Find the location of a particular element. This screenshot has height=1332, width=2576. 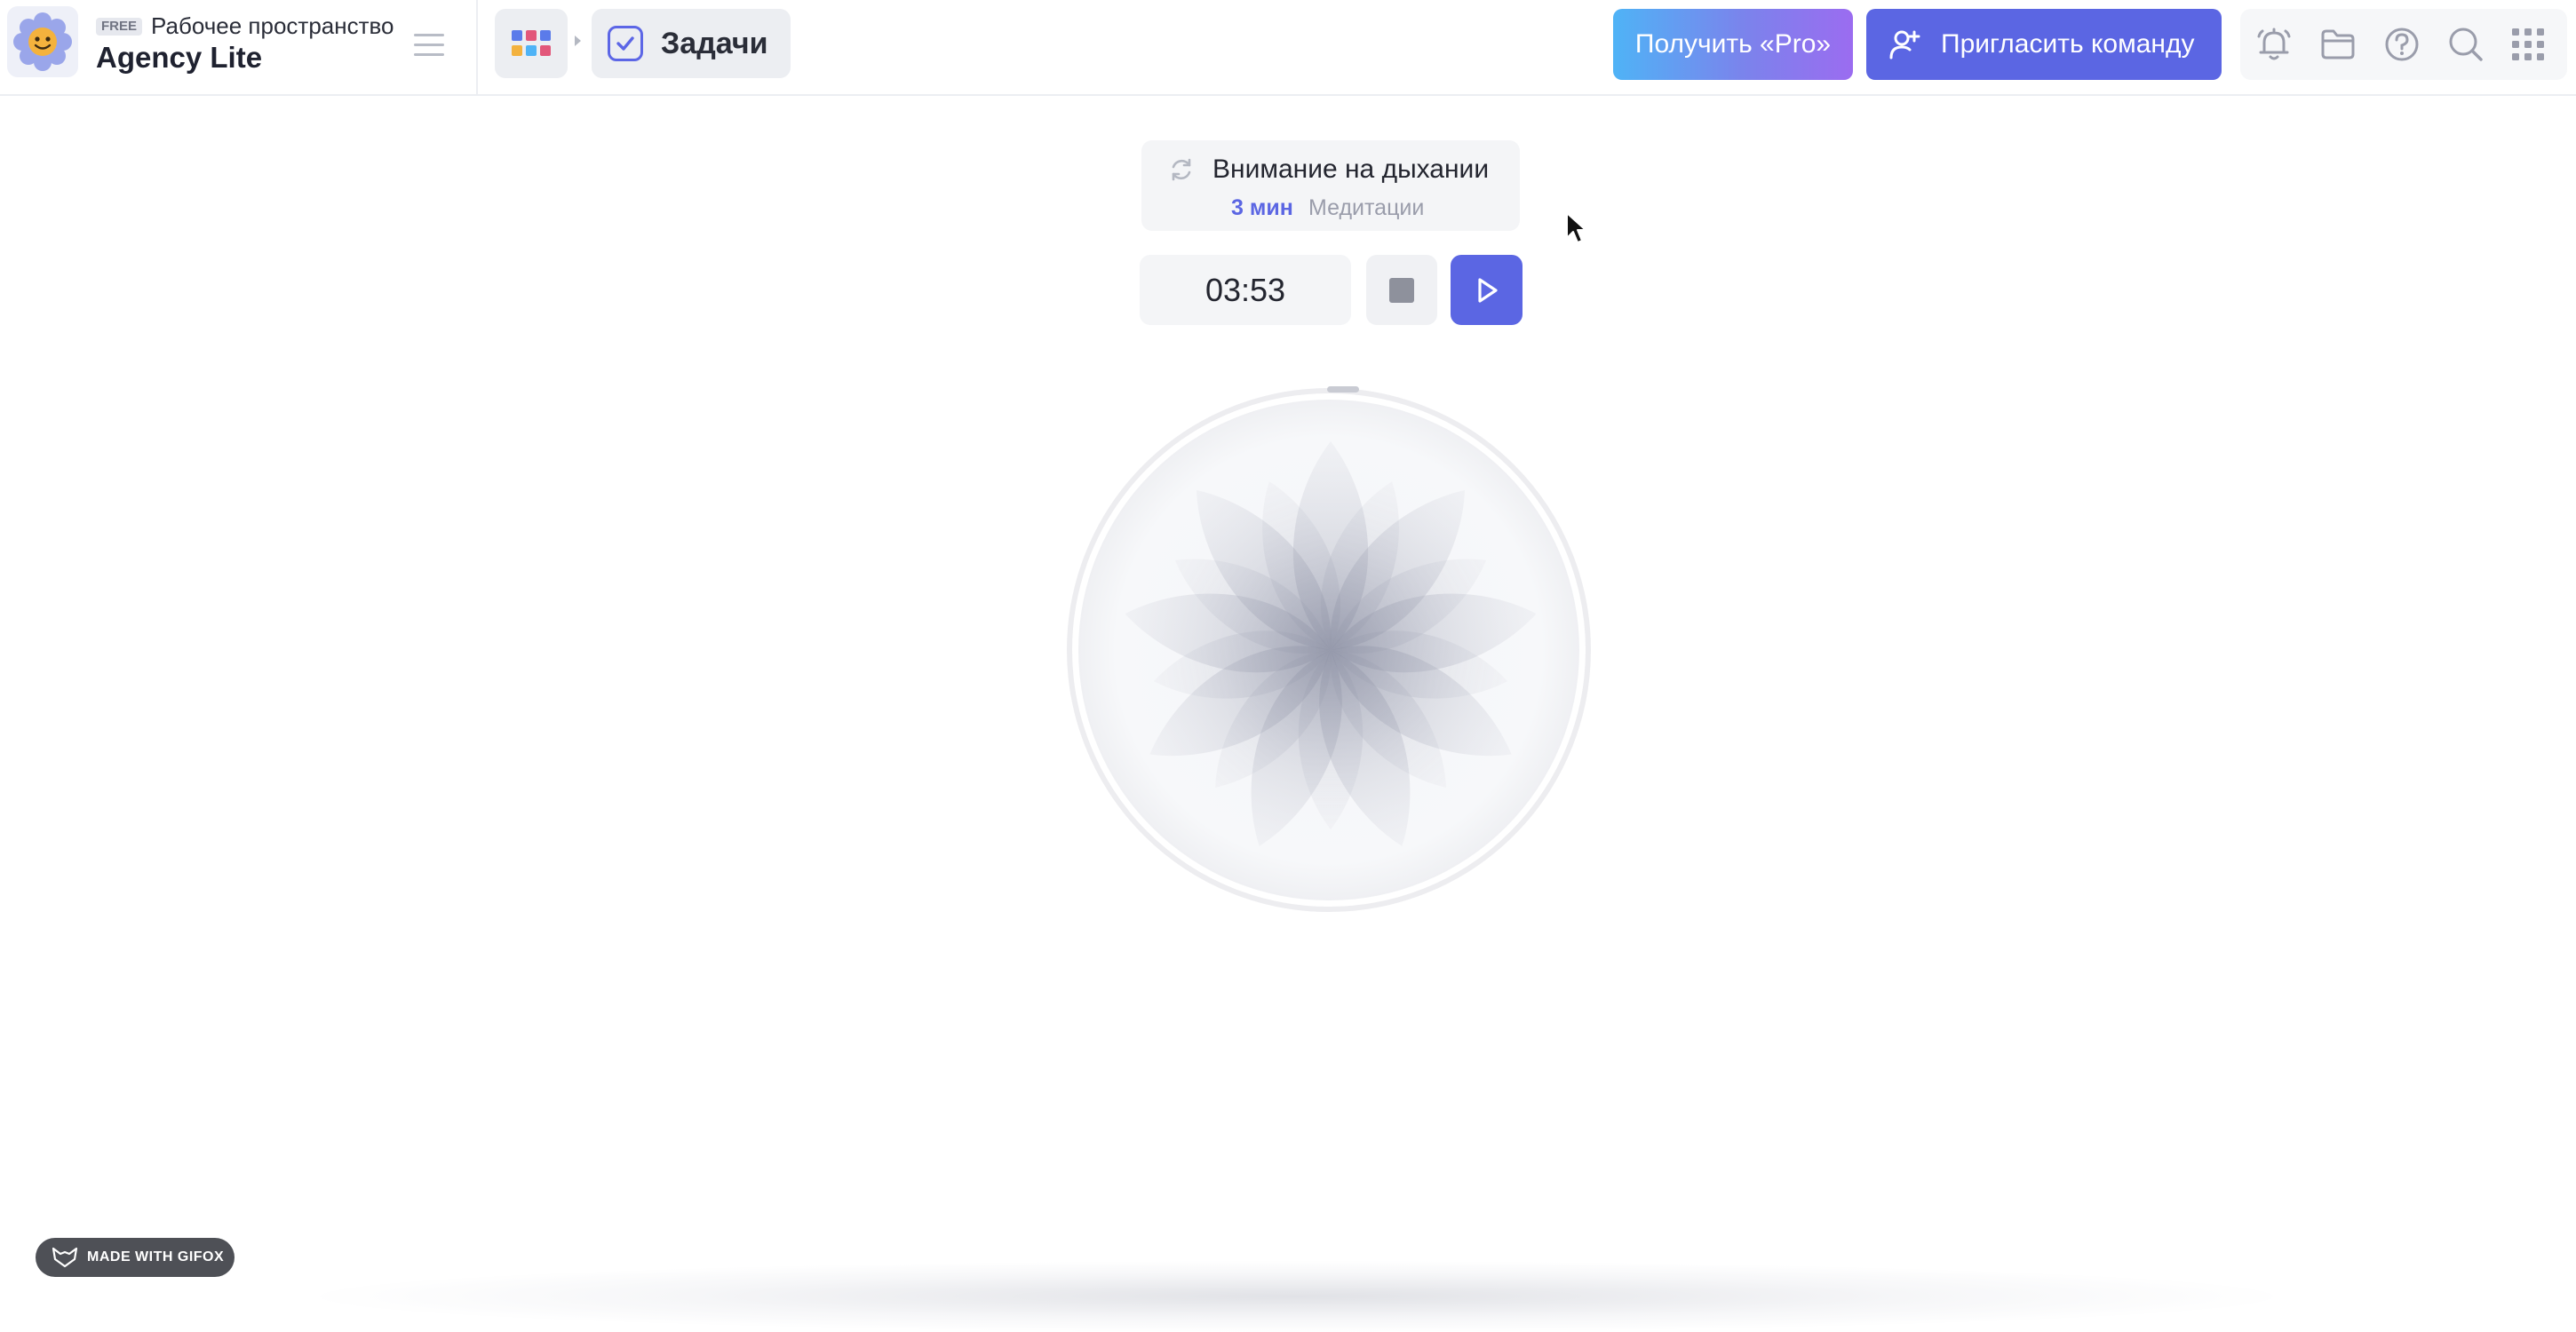

stop-button is located at coordinates (1401, 290).